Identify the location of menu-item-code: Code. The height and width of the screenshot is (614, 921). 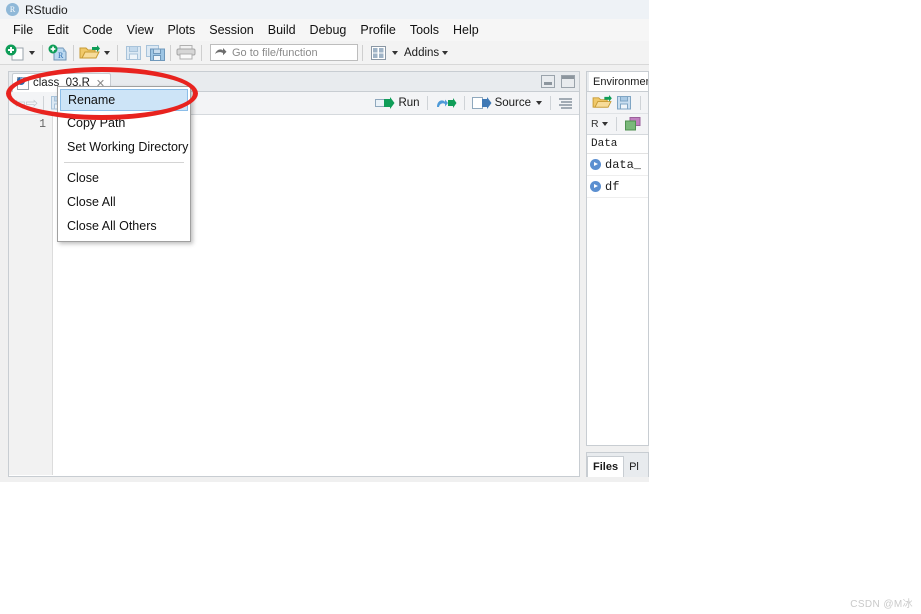
(98, 30).